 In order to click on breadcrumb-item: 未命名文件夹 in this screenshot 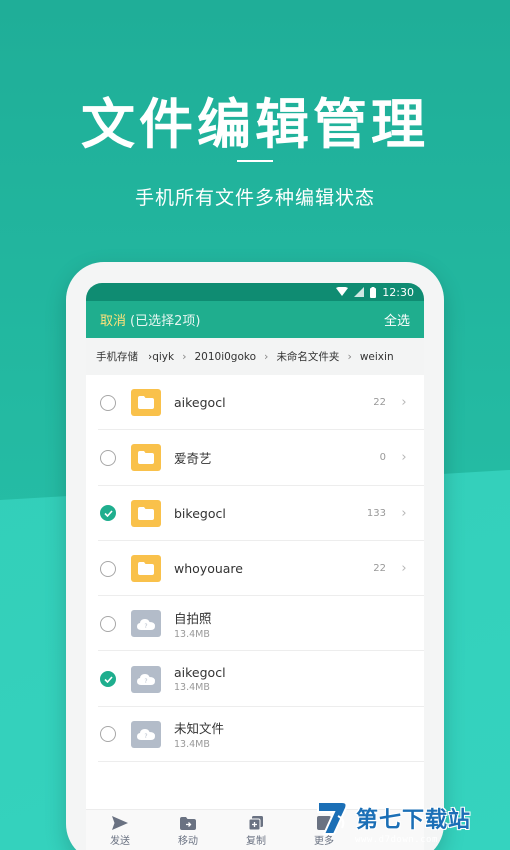, I will do `click(307, 356)`.